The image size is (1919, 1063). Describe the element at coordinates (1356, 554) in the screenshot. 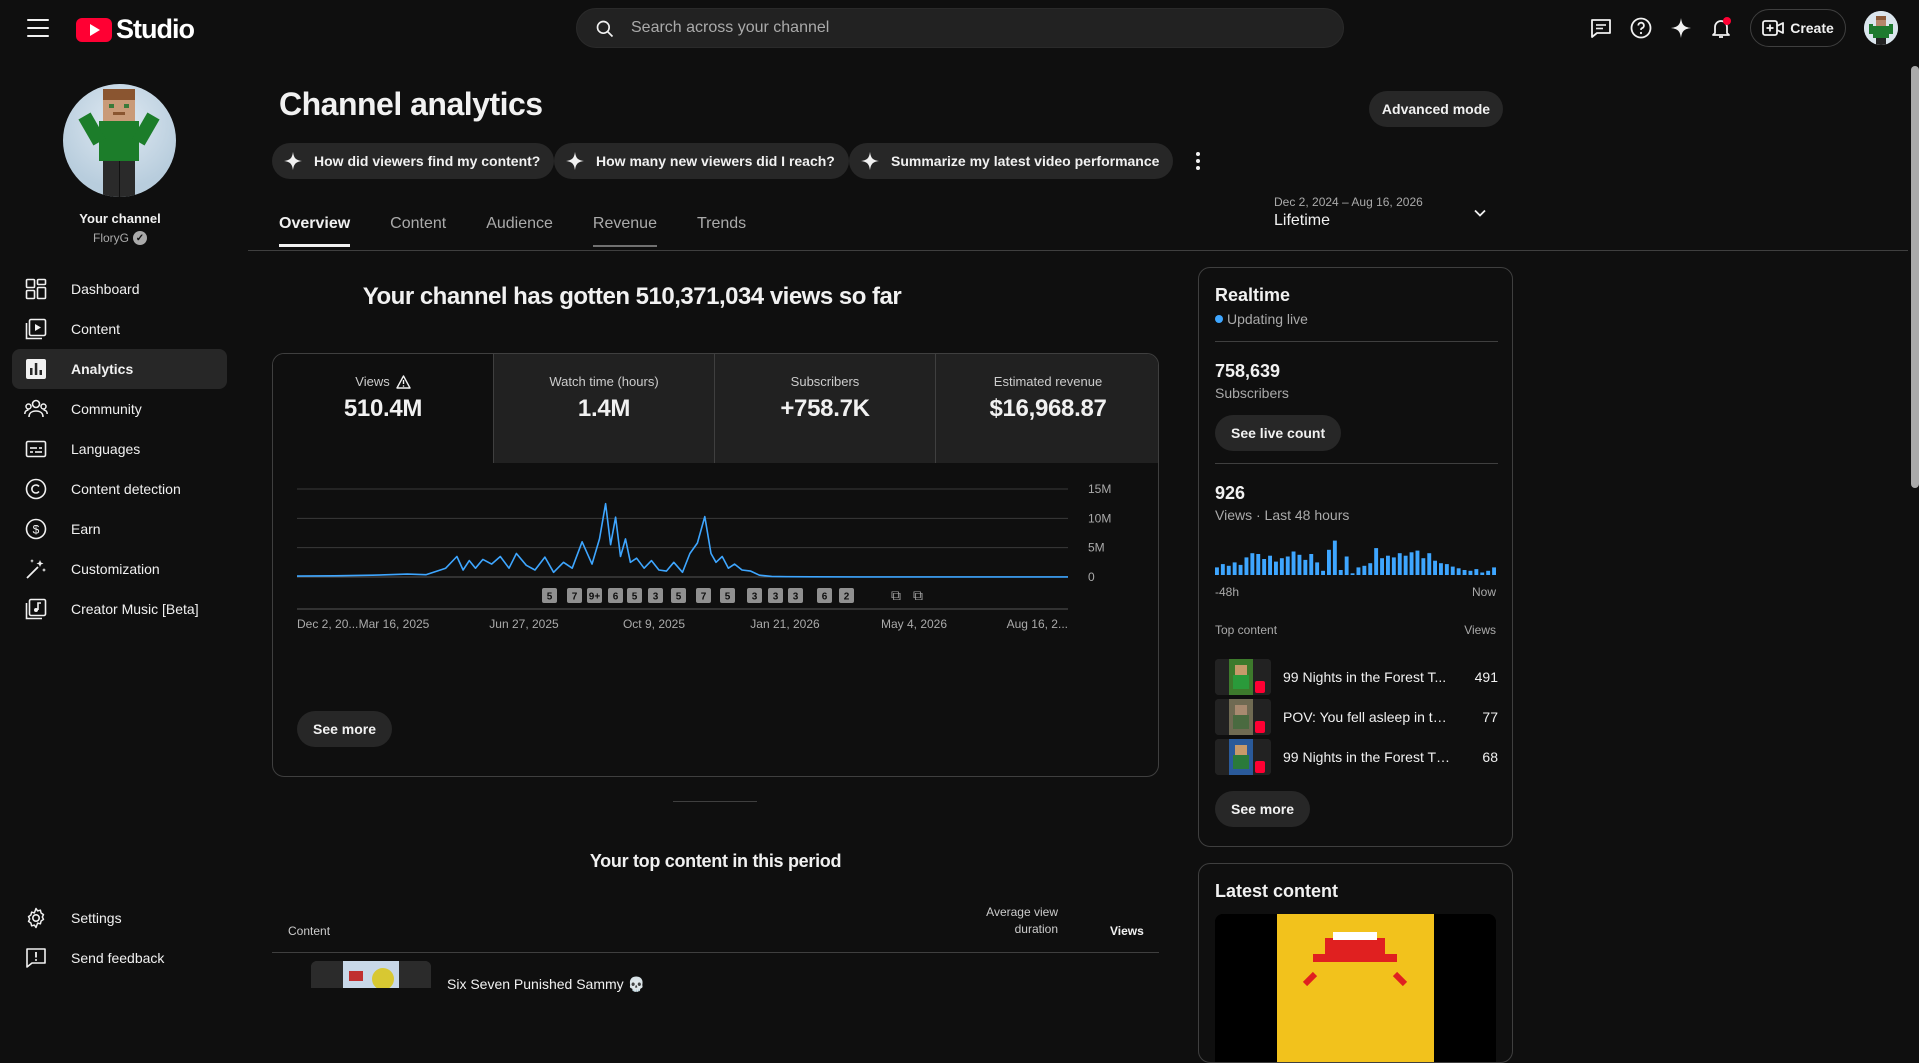

I see `realtime-bar-chart` at that location.